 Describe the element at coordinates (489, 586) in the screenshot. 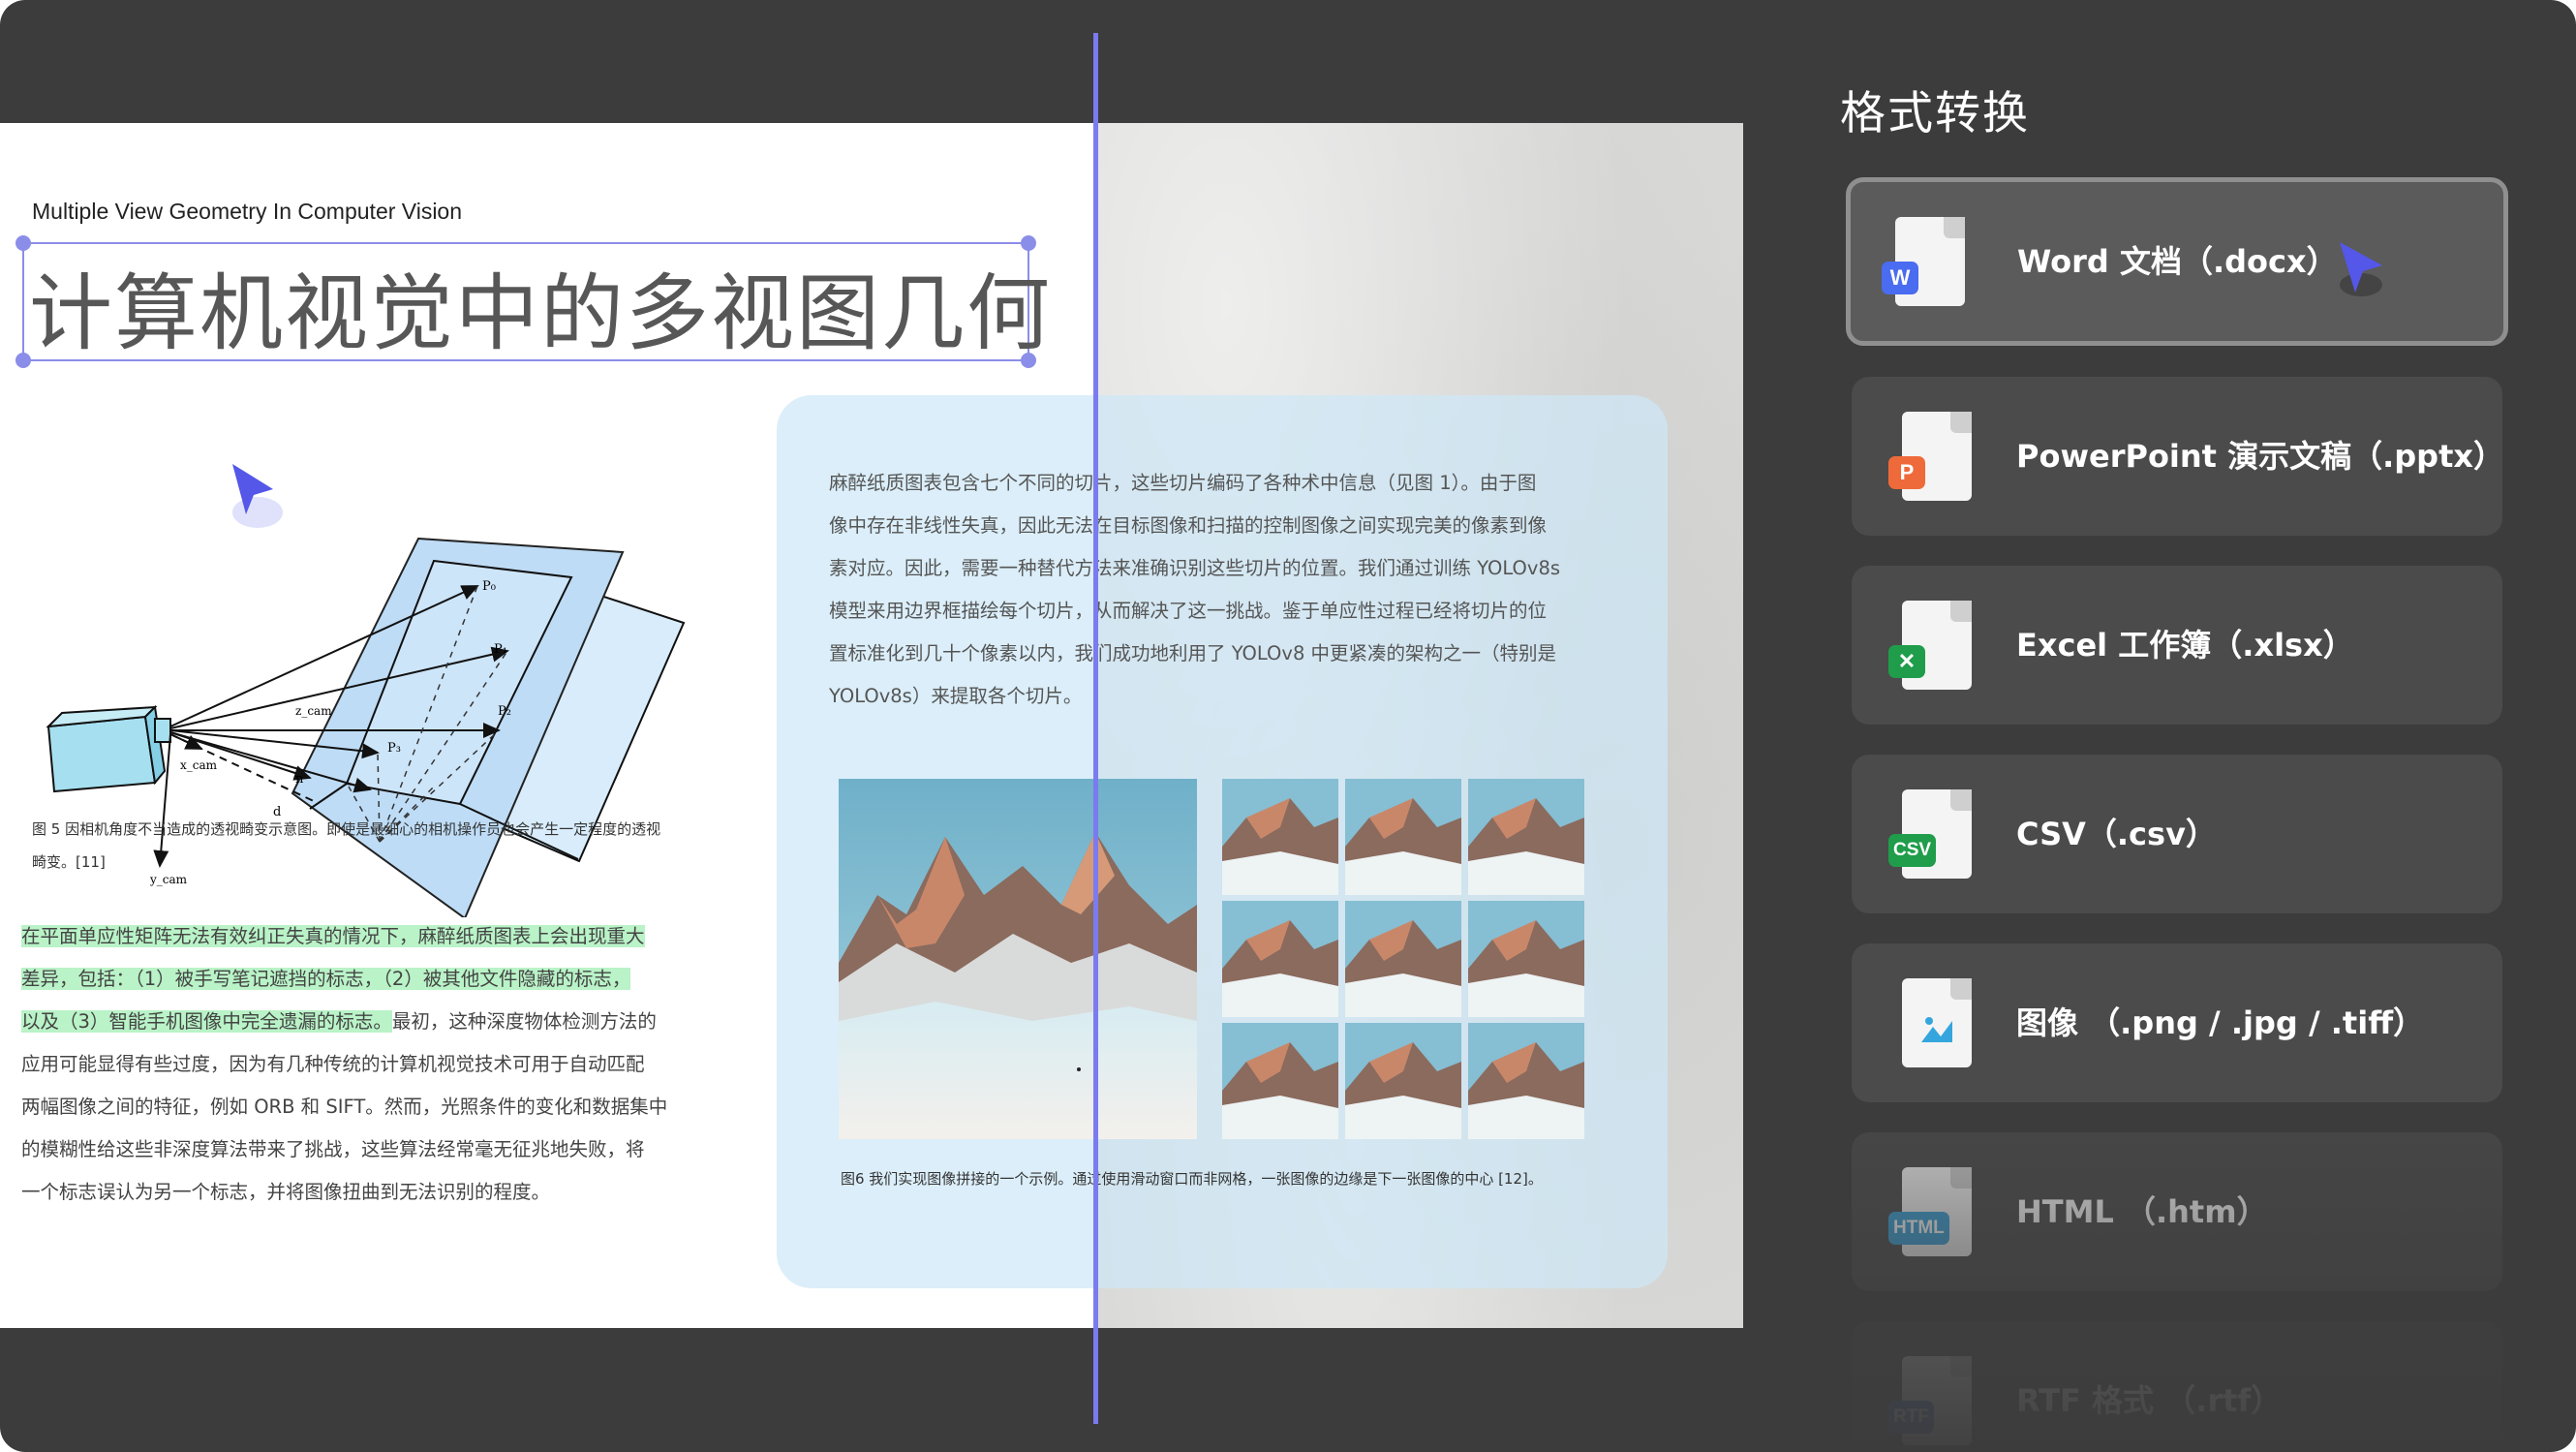

I see `label-p0: P₀` at that location.